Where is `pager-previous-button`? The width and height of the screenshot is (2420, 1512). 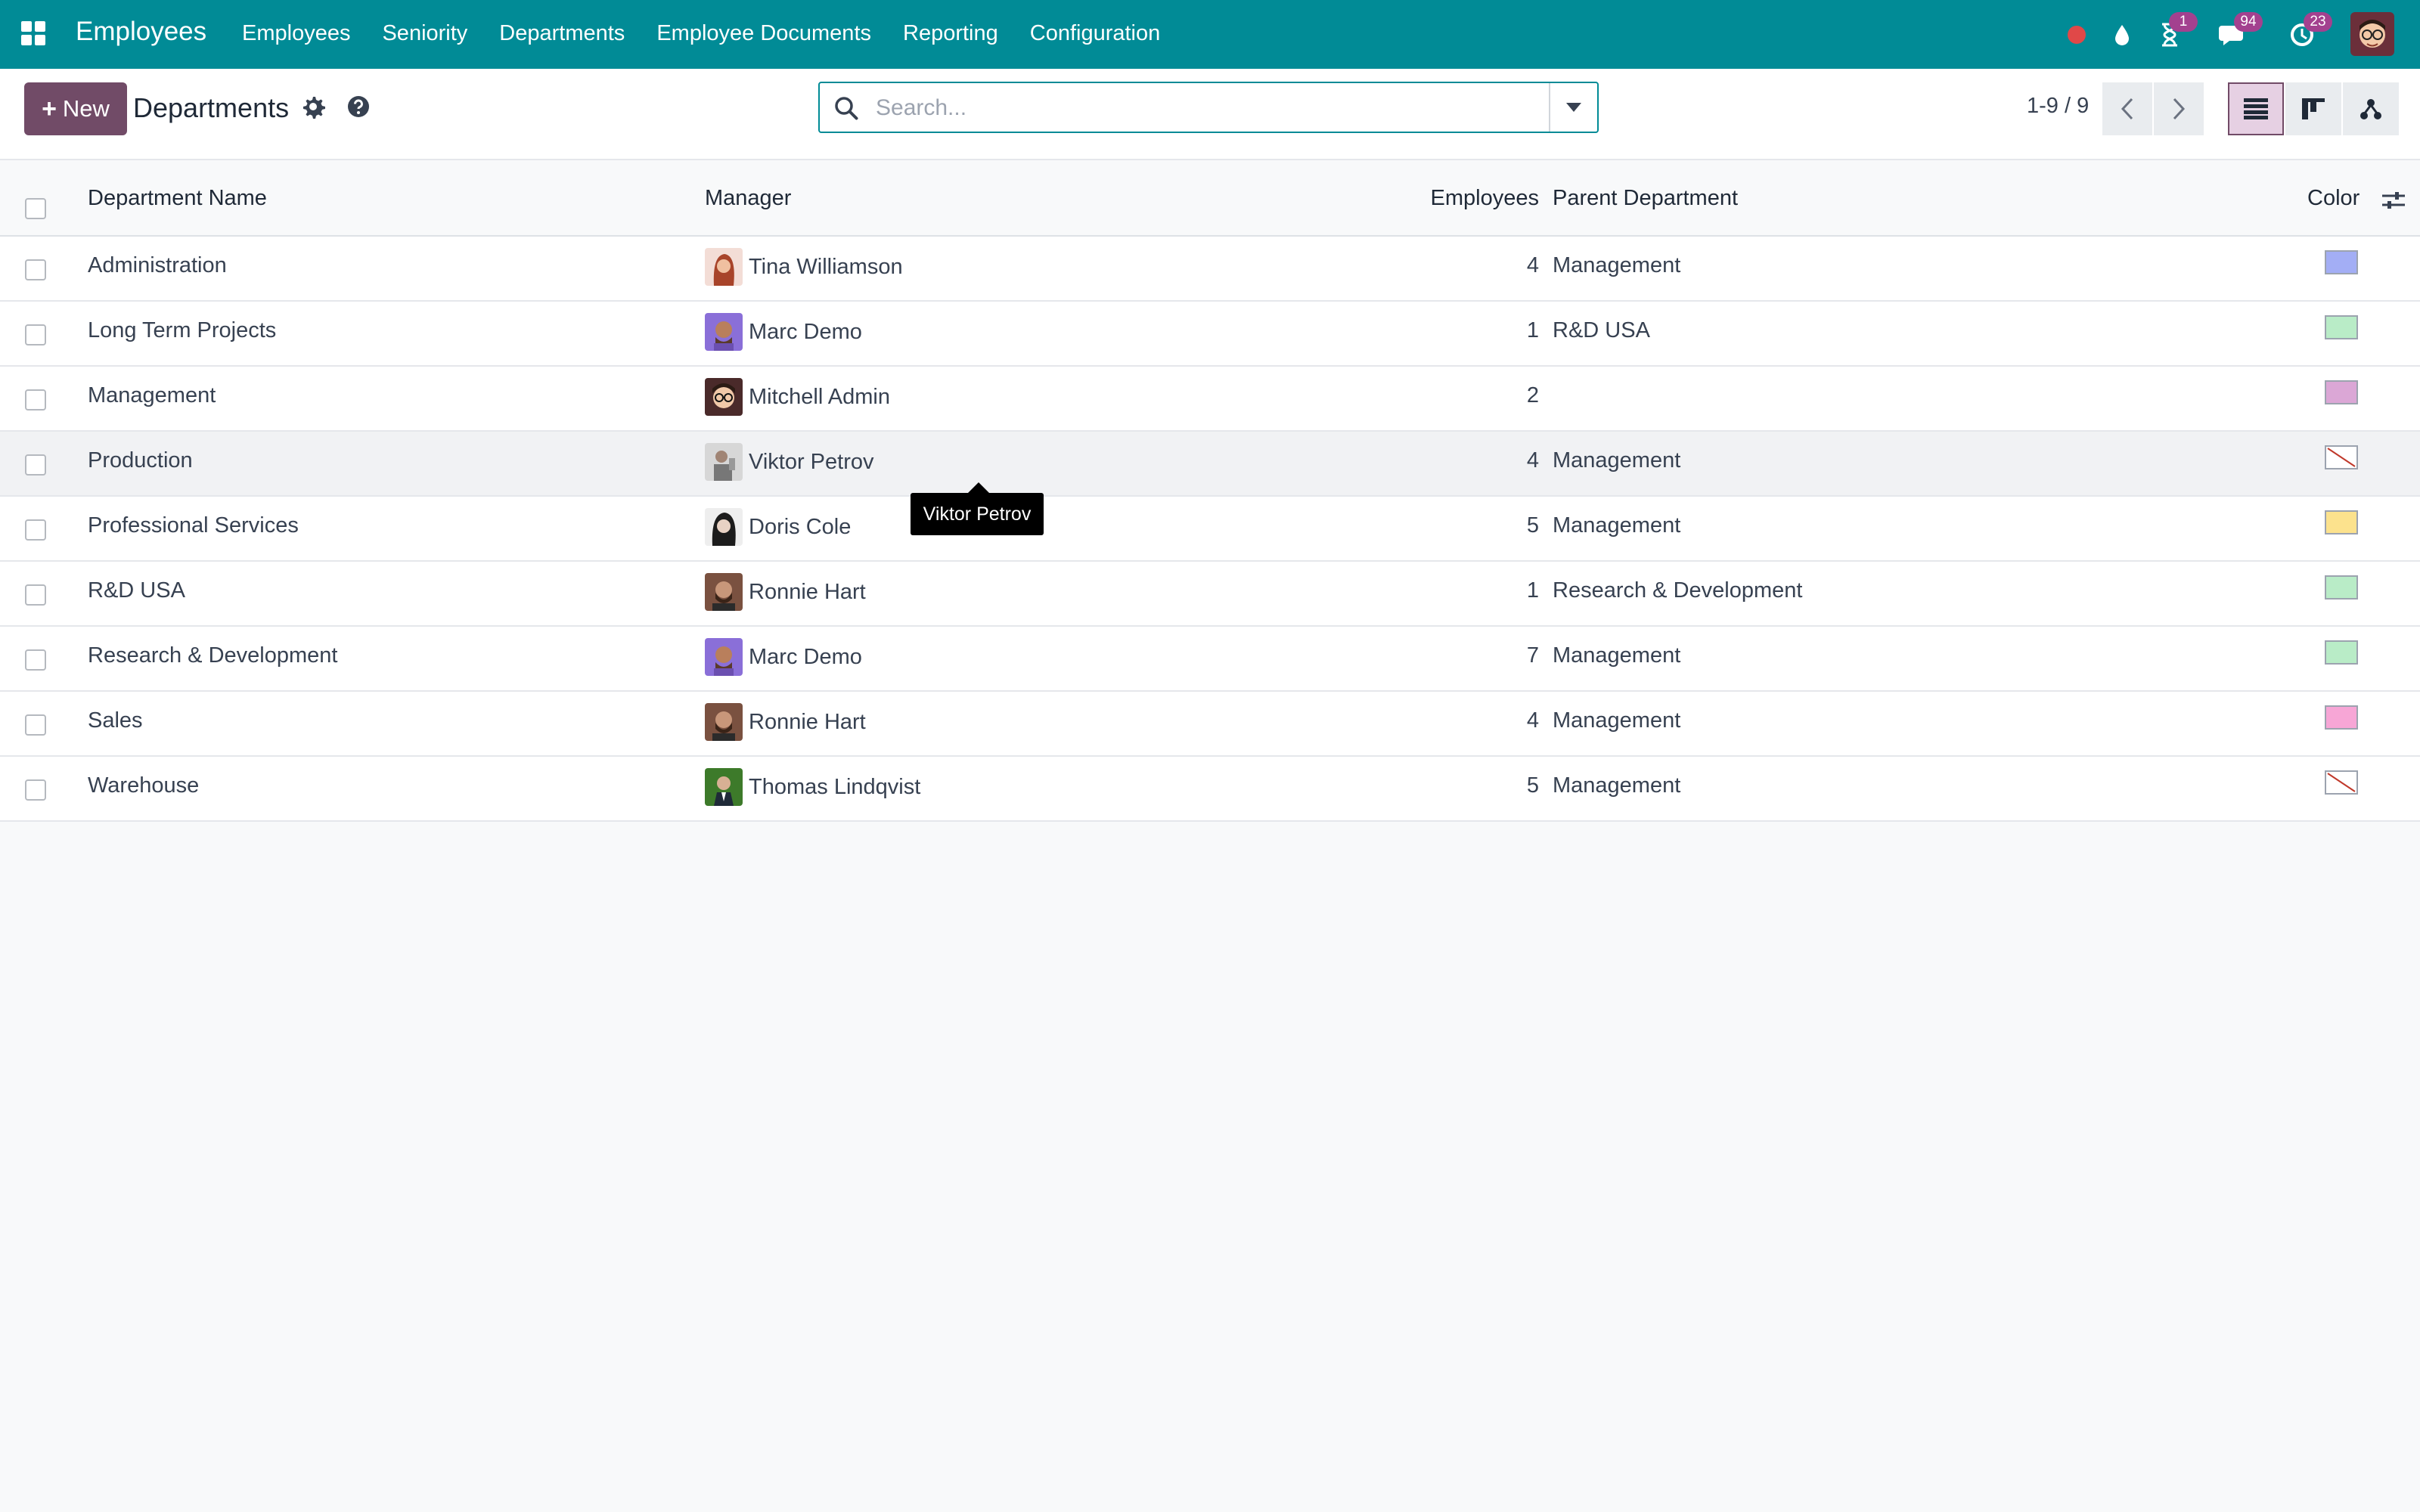
pager-previous-button is located at coordinates (2127, 109).